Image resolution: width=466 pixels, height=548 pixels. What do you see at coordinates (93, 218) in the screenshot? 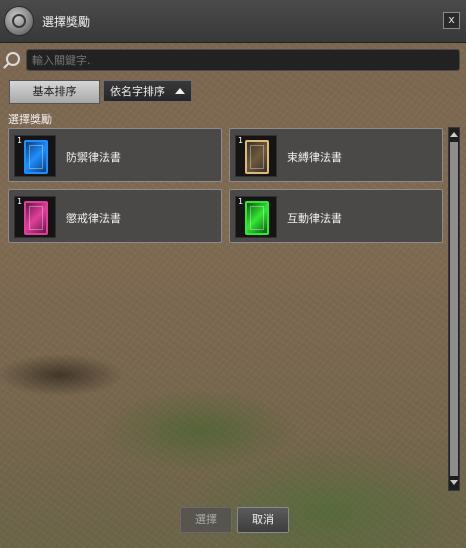
I see `reward-name: 懲戒律法書` at bounding box center [93, 218].